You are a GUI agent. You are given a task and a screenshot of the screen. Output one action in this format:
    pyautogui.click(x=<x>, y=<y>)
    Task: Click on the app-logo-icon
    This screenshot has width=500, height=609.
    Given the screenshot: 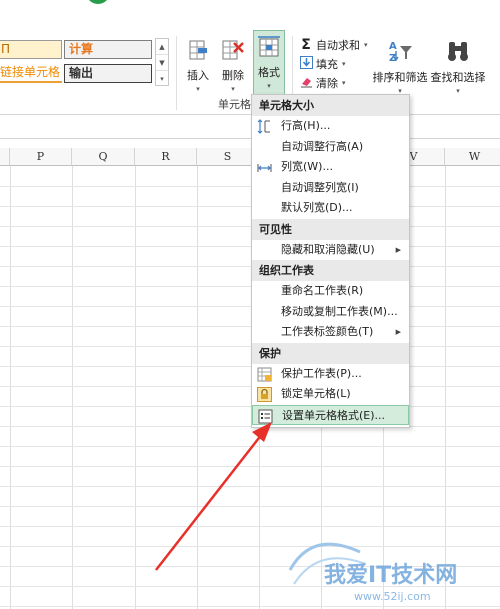 What is the action you would take?
    pyautogui.click(x=98, y=3)
    